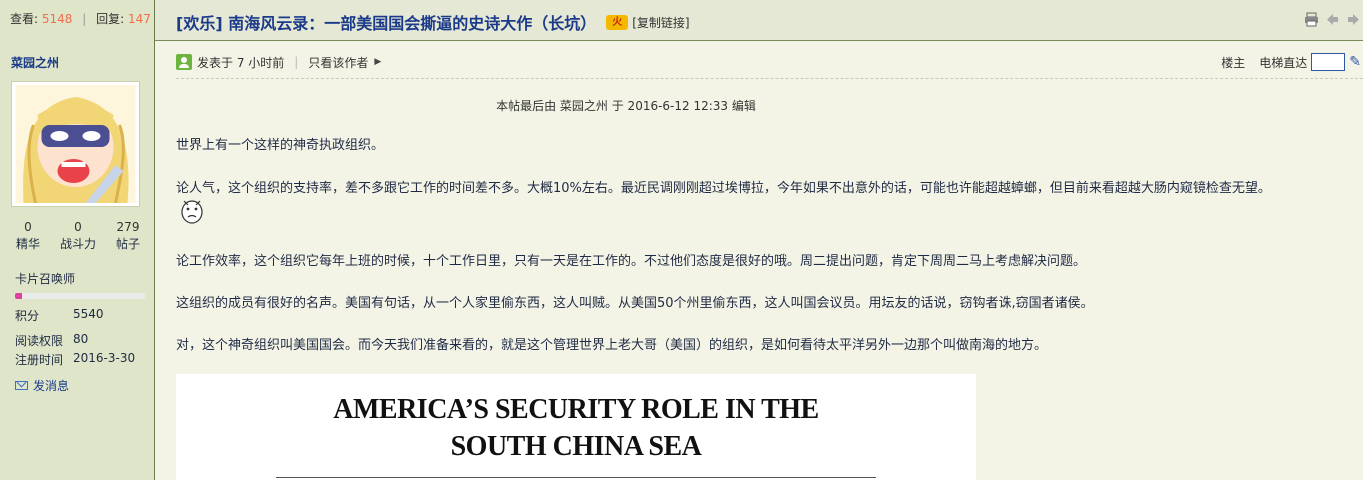 Image resolution: width=1363 pixels, height=480 pixels. What do you see at coordinates (241, 62) in the screenshot?
I see `post-time: 发表于 7 小时前` at bounding box center [241, 62].